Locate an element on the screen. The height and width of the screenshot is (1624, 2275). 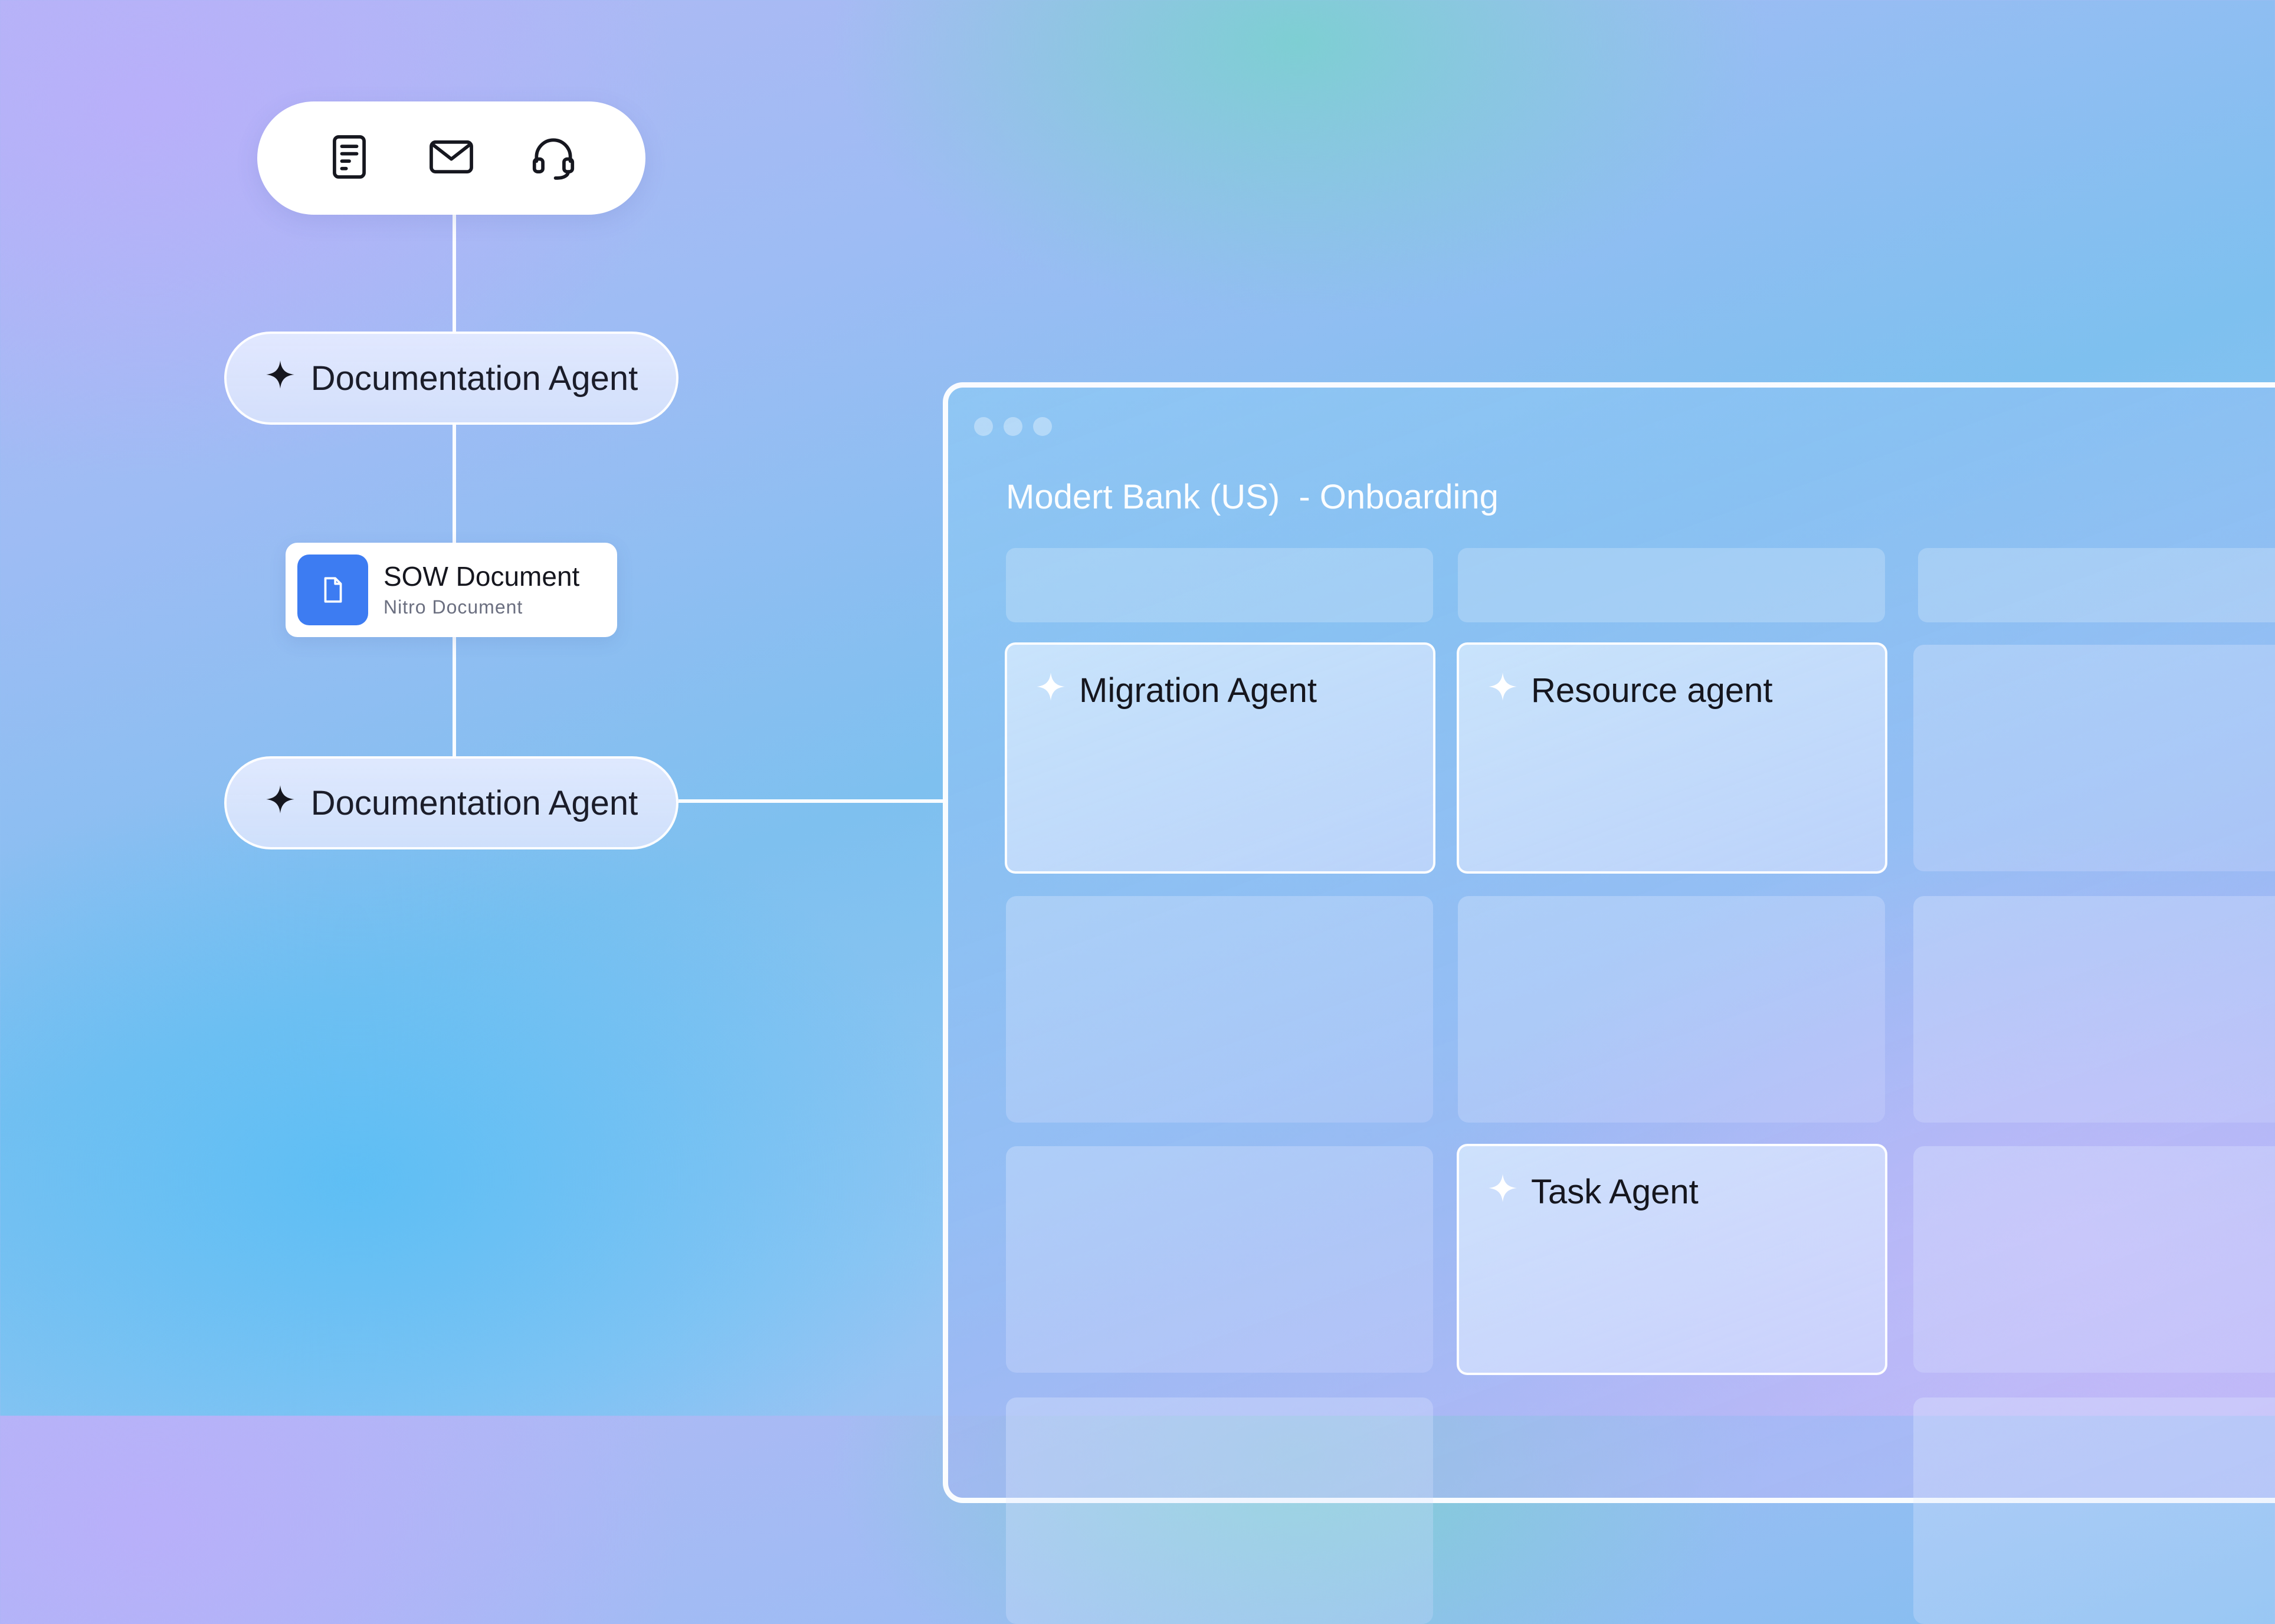
card-title: Task Agent is located at coordinates (1615, 1192).